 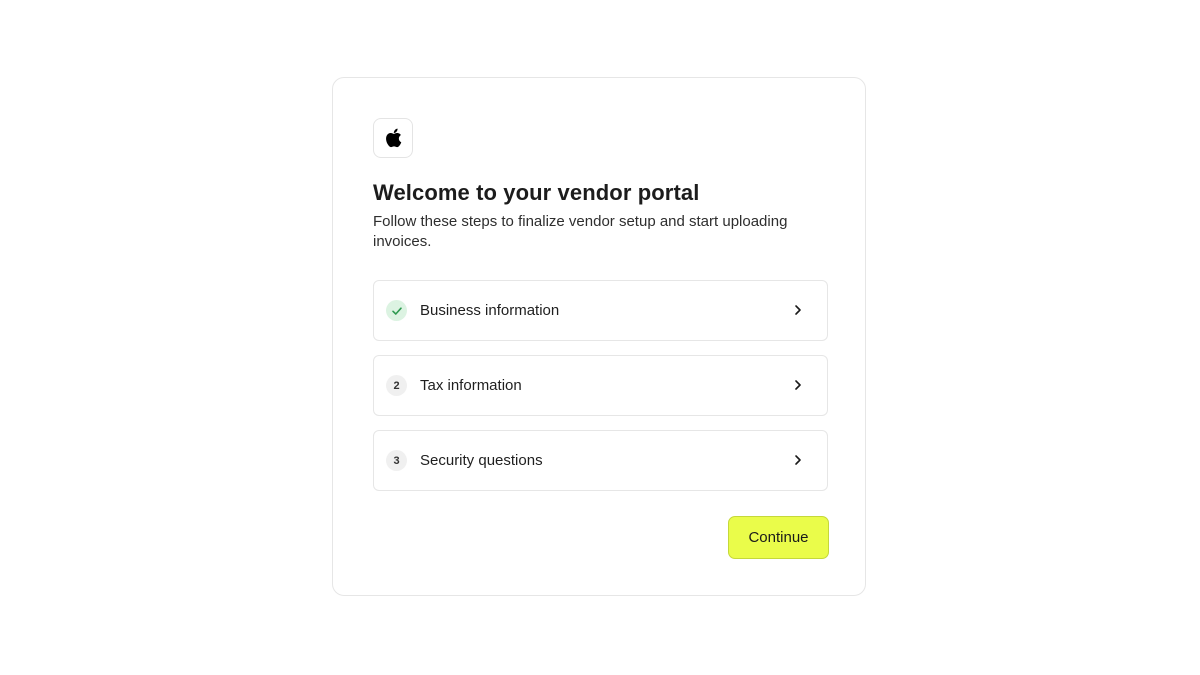 I want to click on company-logo, so click(x=393, y=138).